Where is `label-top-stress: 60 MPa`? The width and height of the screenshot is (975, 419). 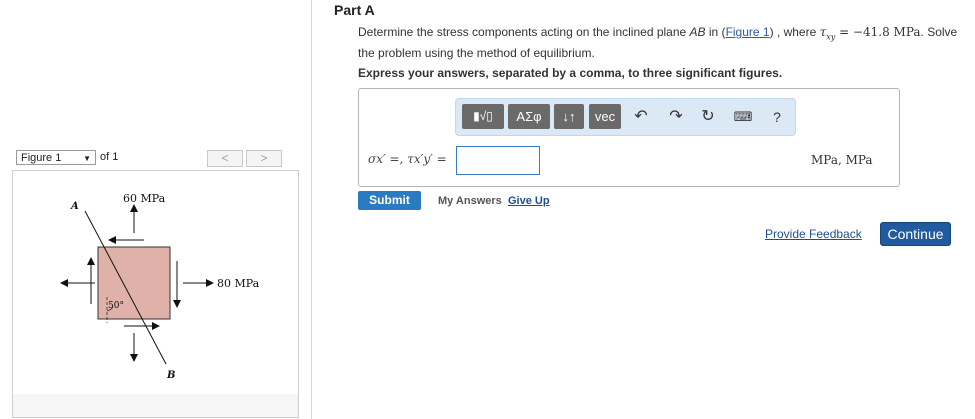 label-top-stress: 60 MPa is located at coordinates (144, 198).